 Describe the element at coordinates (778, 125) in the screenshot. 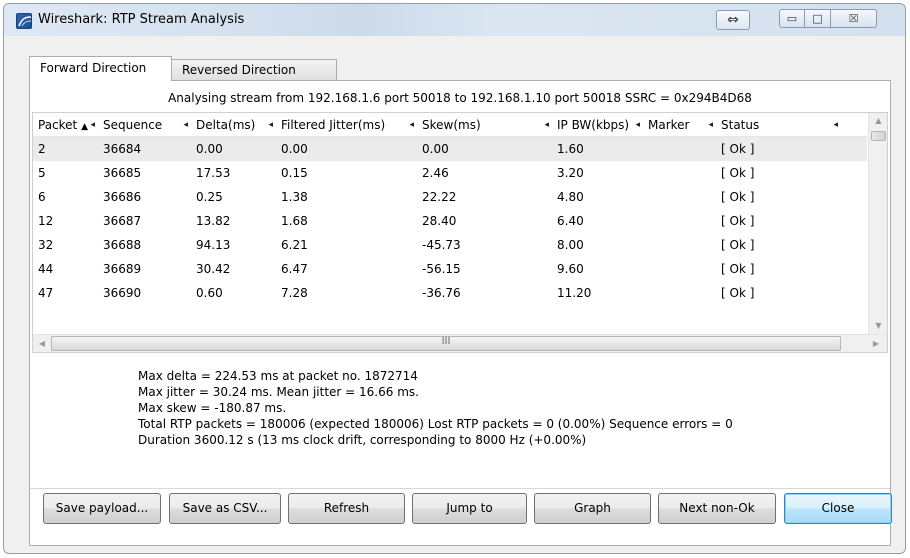

I see `column-header-status: Status ◂` at that location.